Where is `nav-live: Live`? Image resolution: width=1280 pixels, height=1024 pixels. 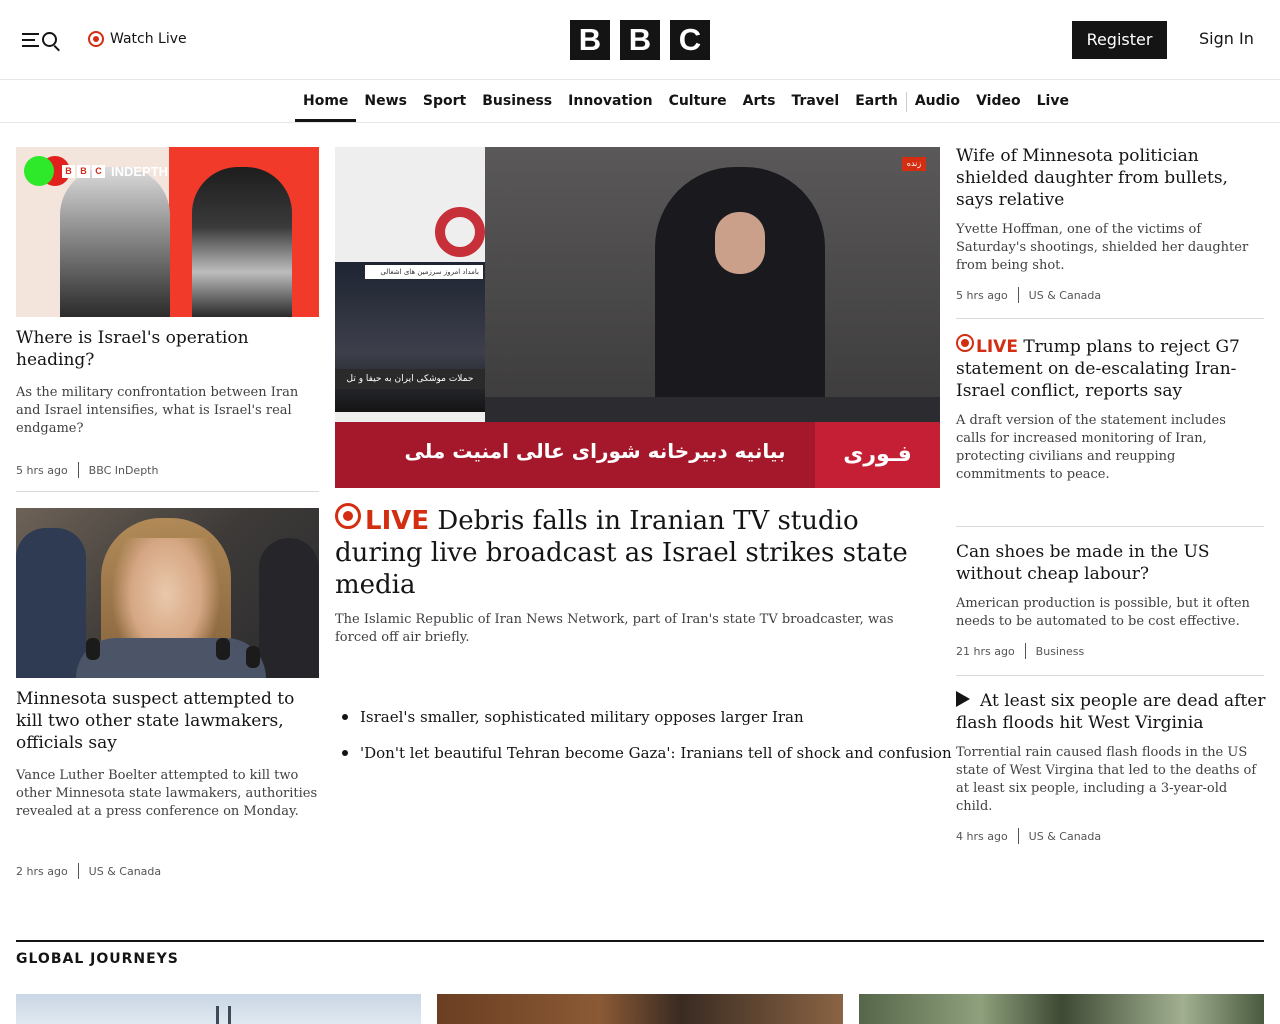 nav-live: Live is located at coordinates (1053, 101).